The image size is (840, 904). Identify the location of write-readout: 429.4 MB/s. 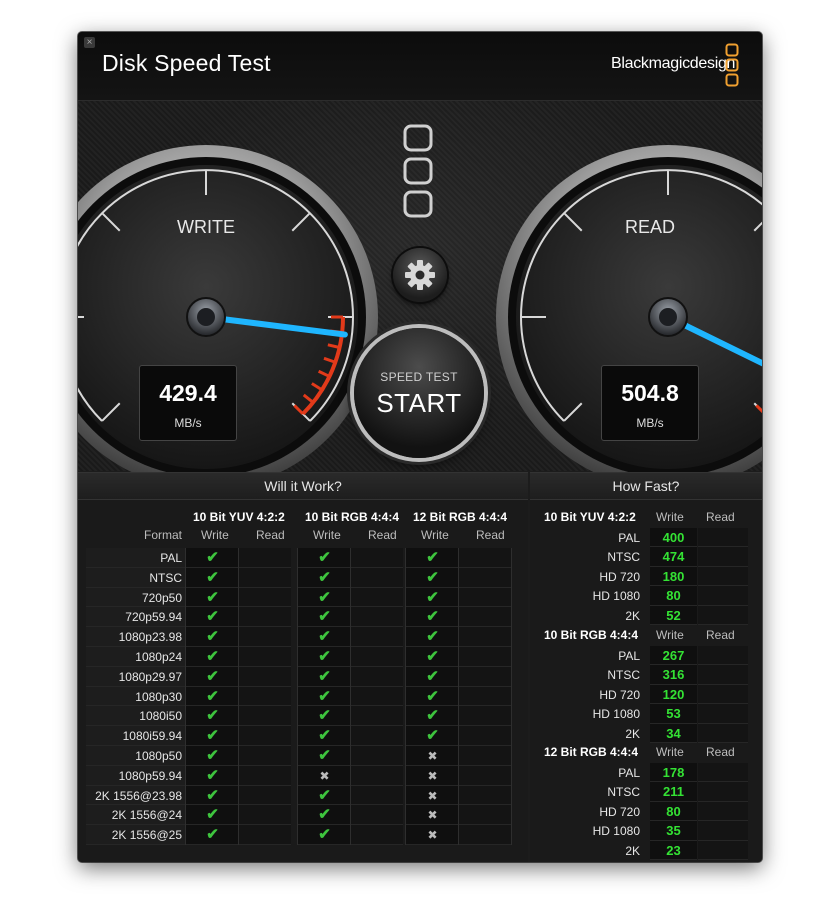
(188, 403).